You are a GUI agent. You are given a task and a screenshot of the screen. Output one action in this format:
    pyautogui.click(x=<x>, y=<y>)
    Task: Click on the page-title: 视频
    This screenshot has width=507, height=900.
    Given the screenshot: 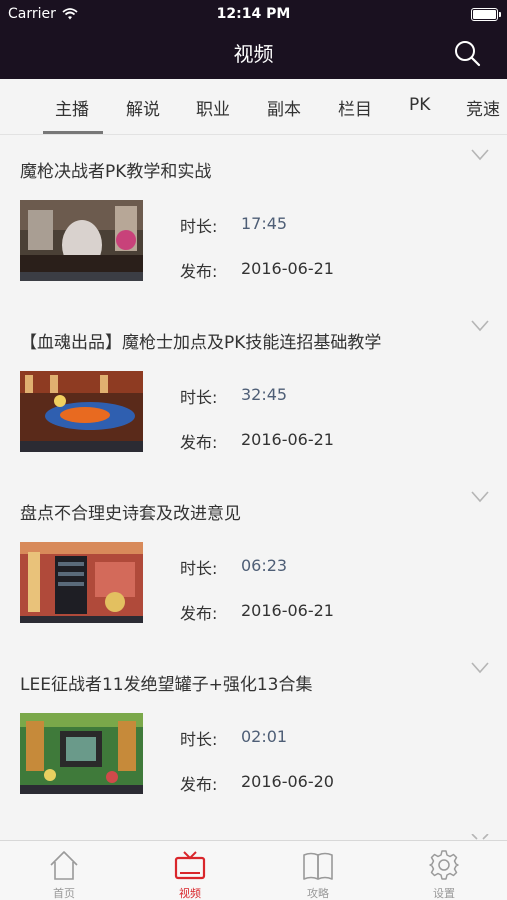 What is the action you would take?
    pyautogui.click(x=253, y=54)
    